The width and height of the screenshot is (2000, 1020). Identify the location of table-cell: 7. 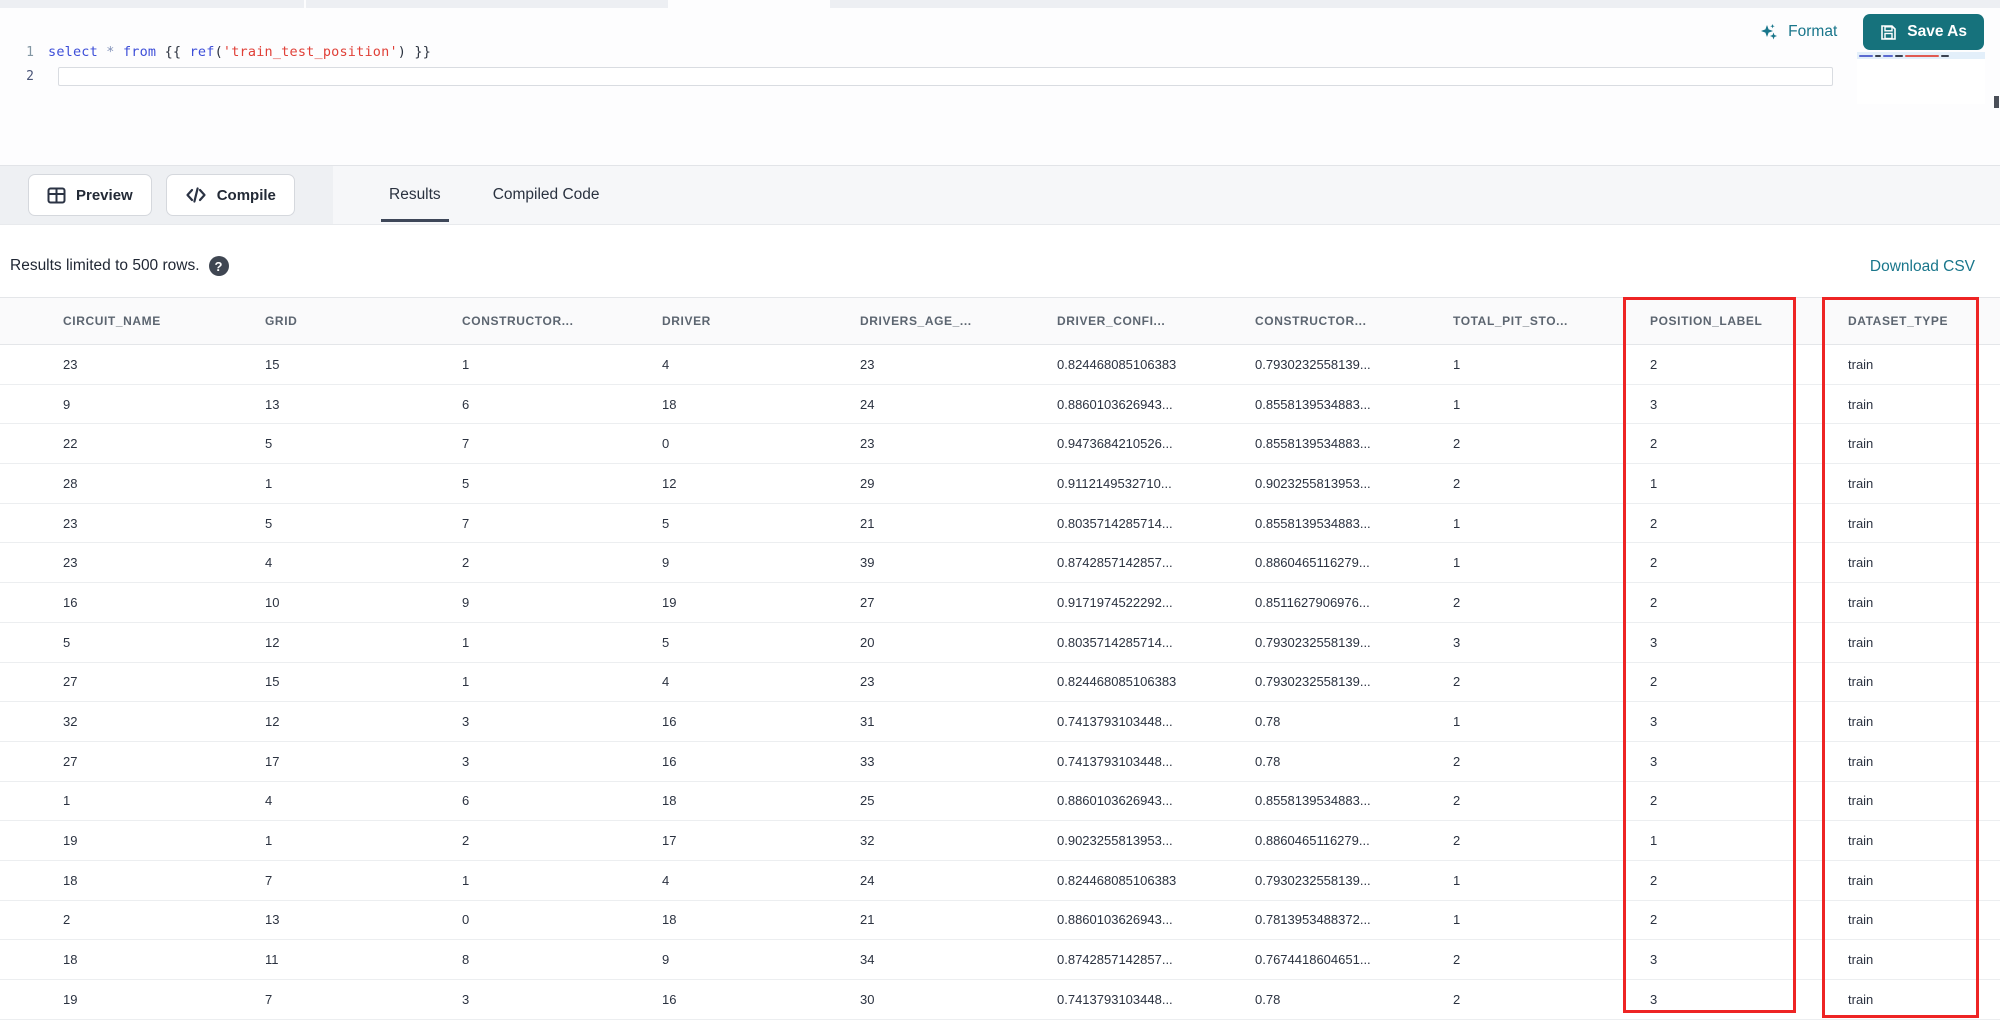
(269, 880).